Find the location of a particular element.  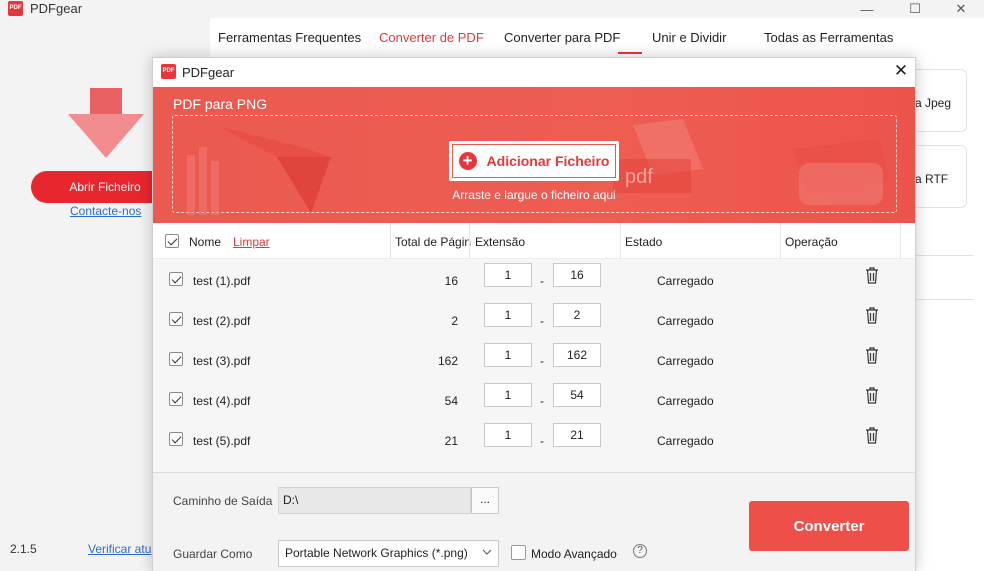

close-window-button: ✕ is located at coordinates (961, 9).